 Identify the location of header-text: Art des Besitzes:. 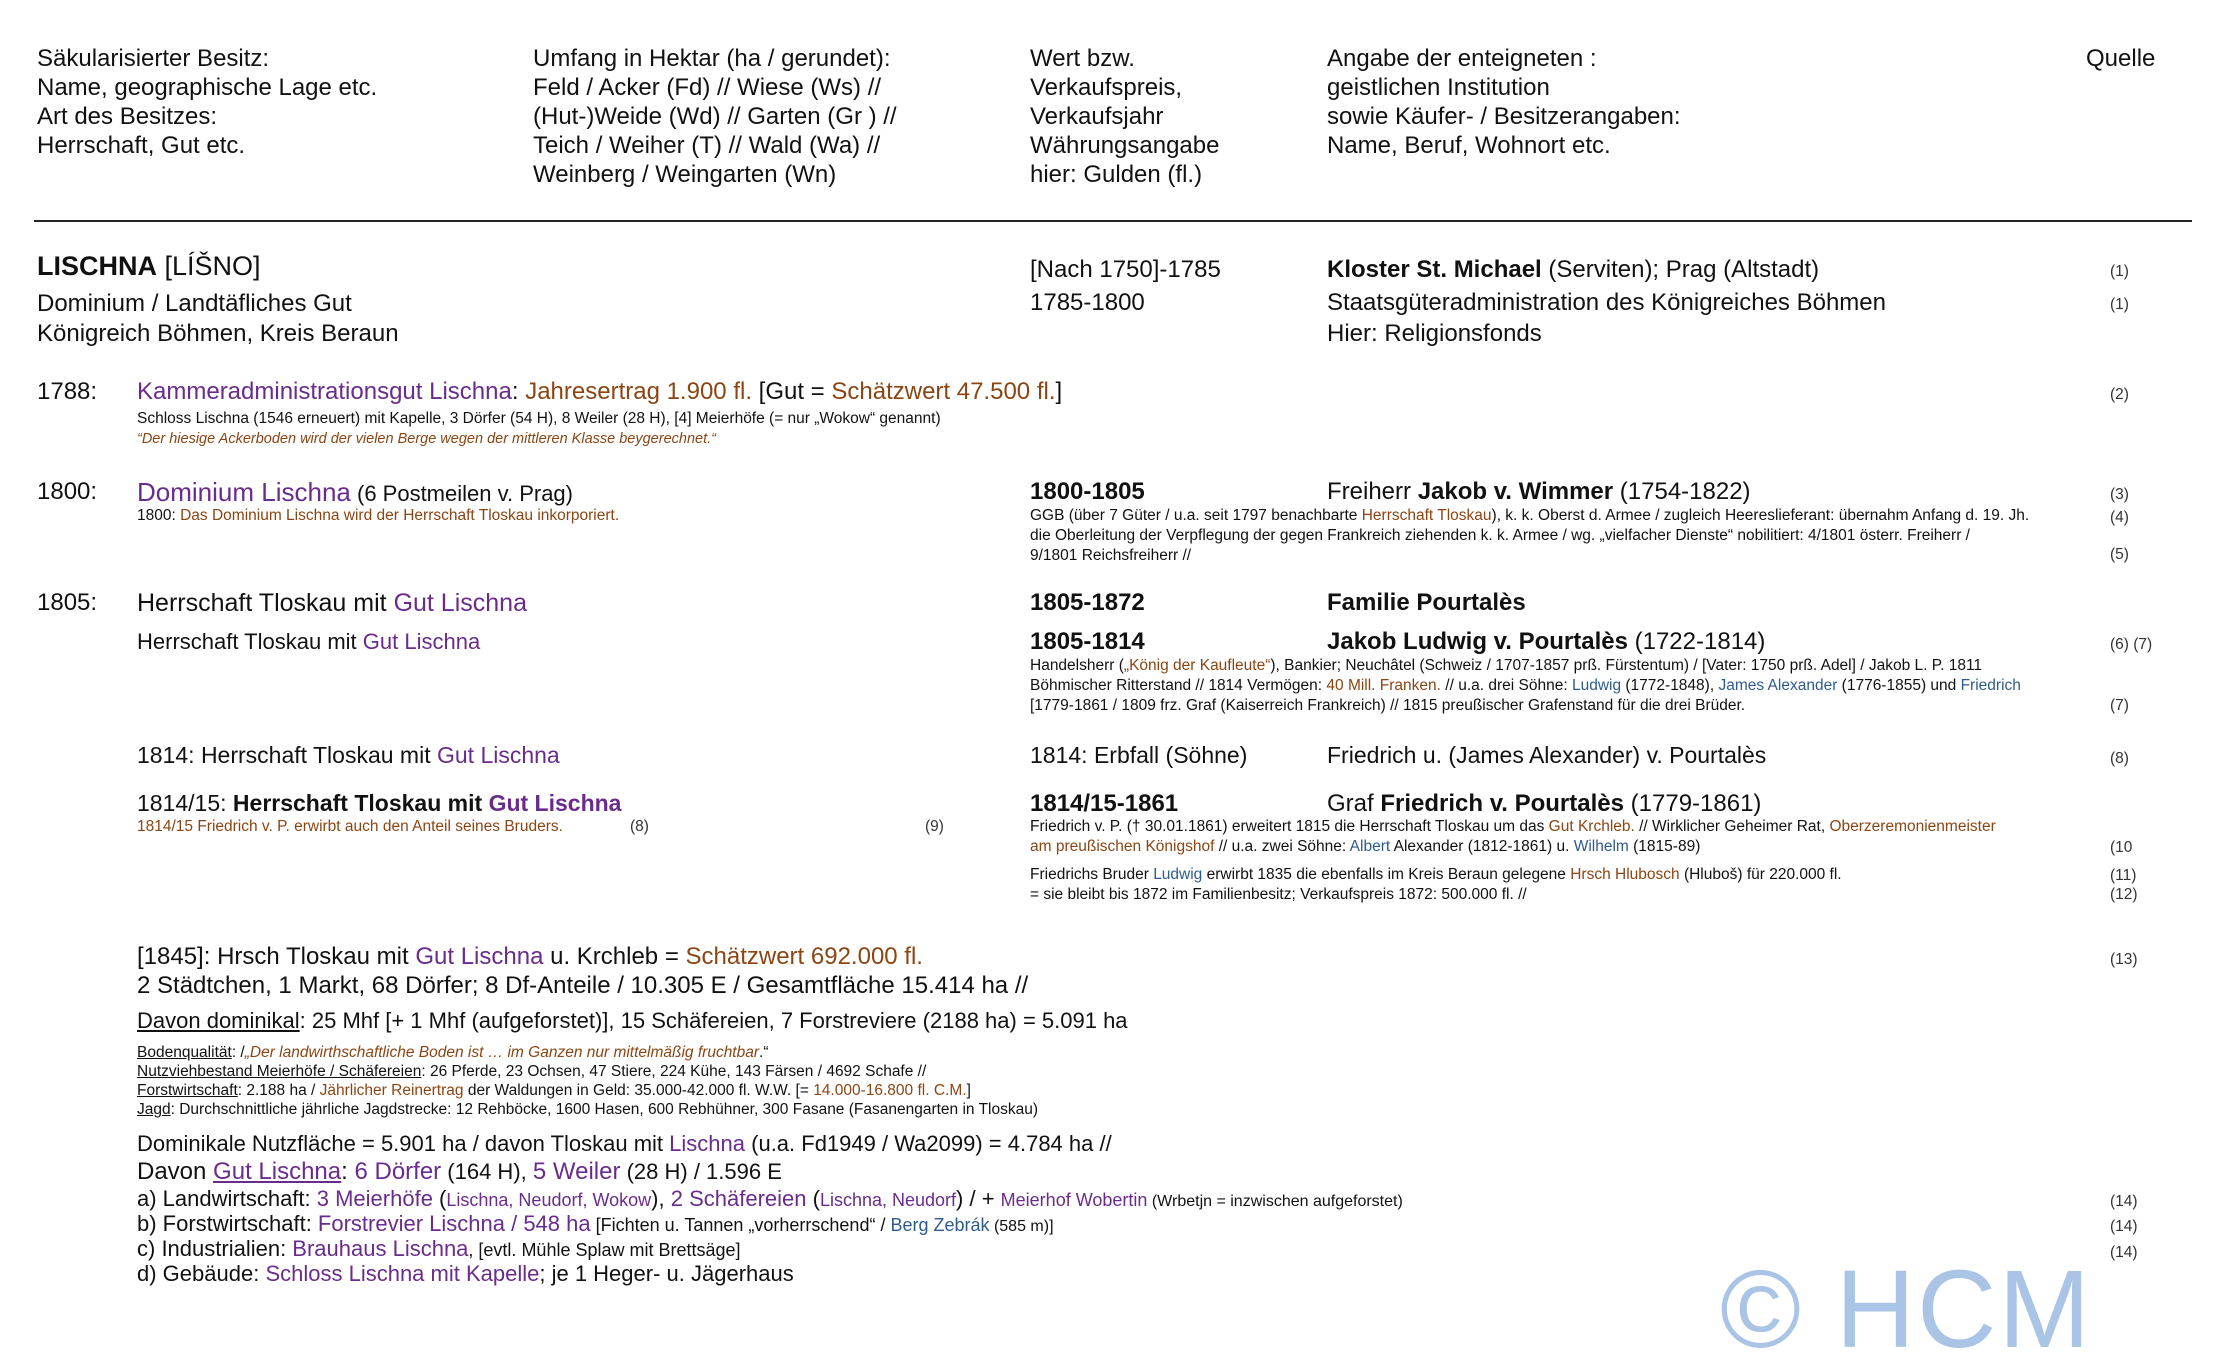
(127, 116).